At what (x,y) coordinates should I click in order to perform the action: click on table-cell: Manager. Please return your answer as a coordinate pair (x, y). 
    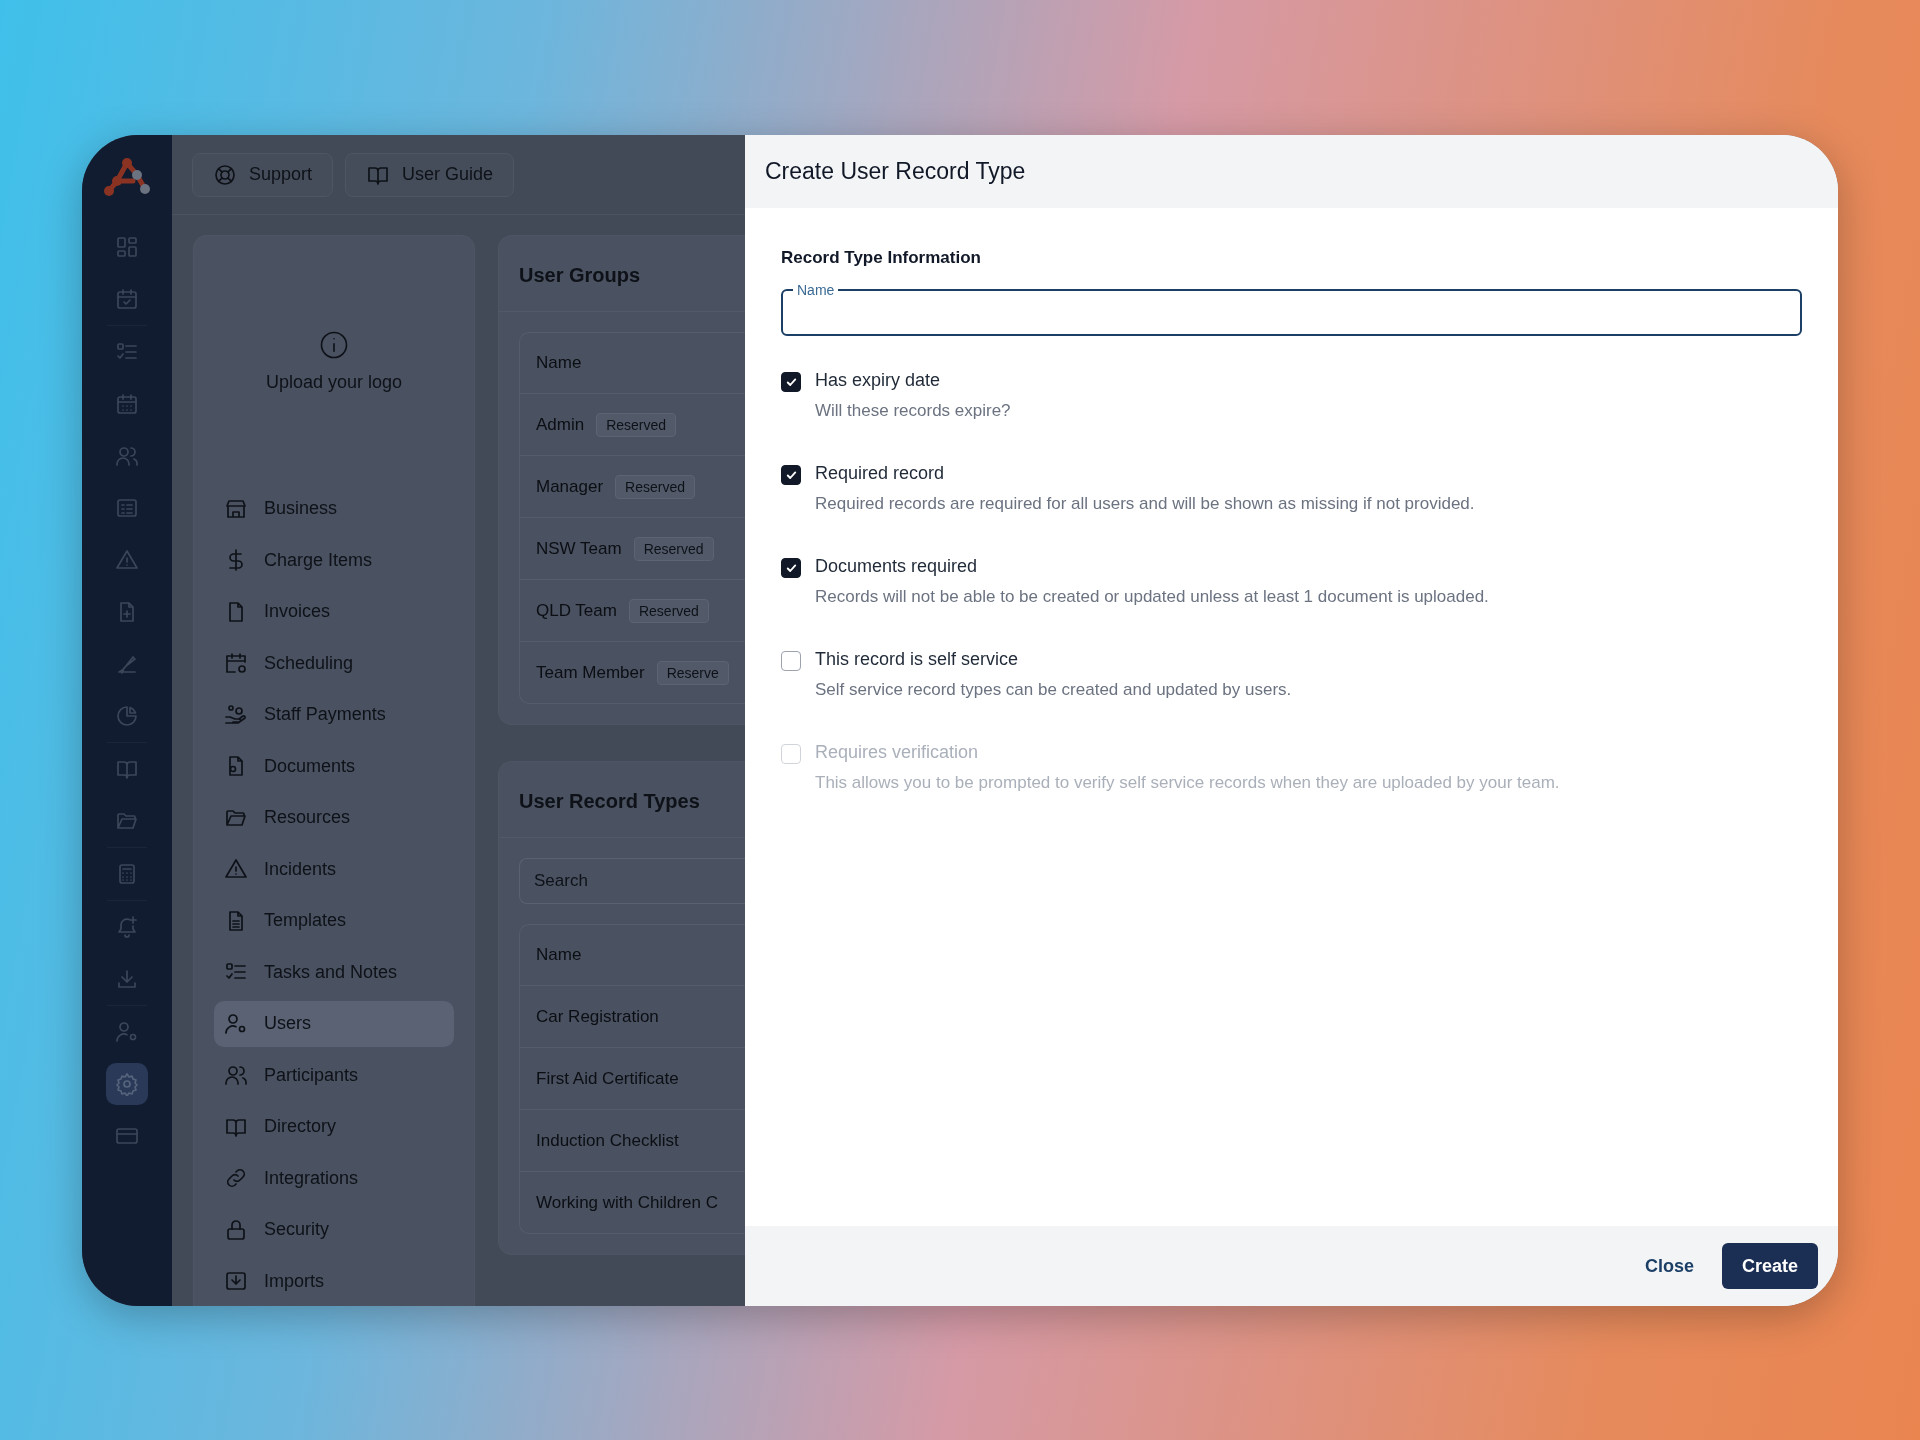
    Looking at the image, I should click on (570, 486).